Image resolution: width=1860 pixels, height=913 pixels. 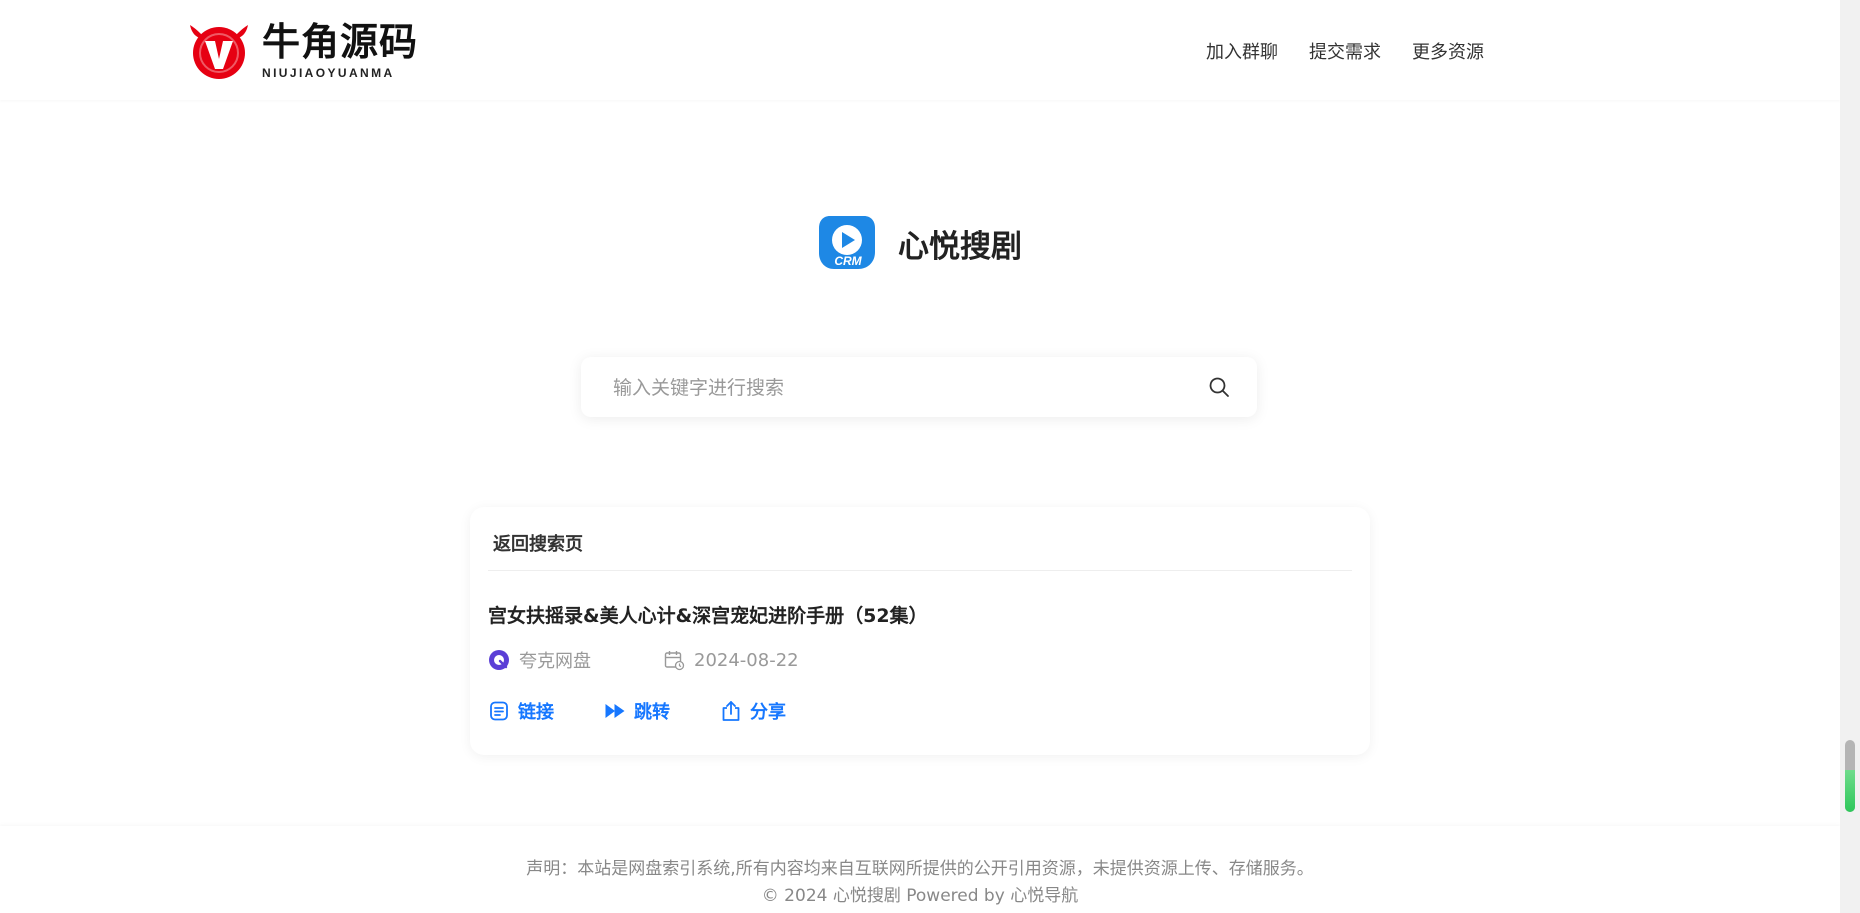 I want to click on brand-name: 心悦搜剧, so click(x=960, y=246).